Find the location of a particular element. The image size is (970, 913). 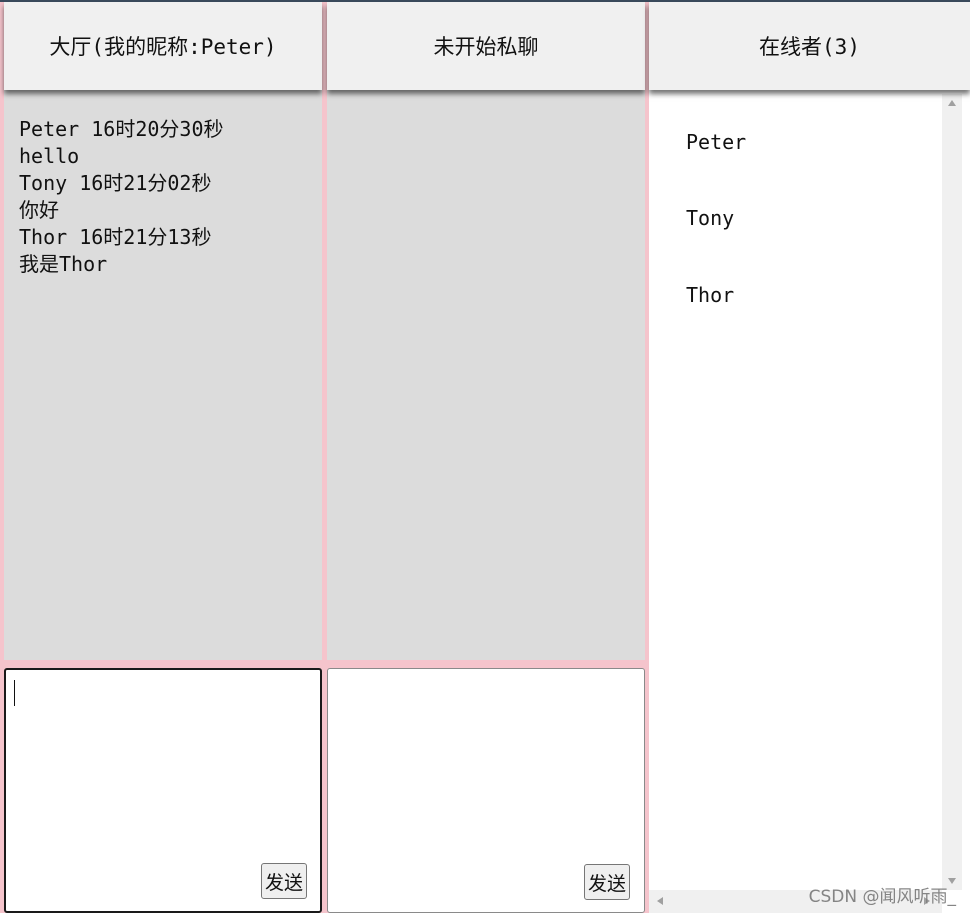

lobby-title: 大厅(我的昵称:Peter) is located at coordinates (163, 47).